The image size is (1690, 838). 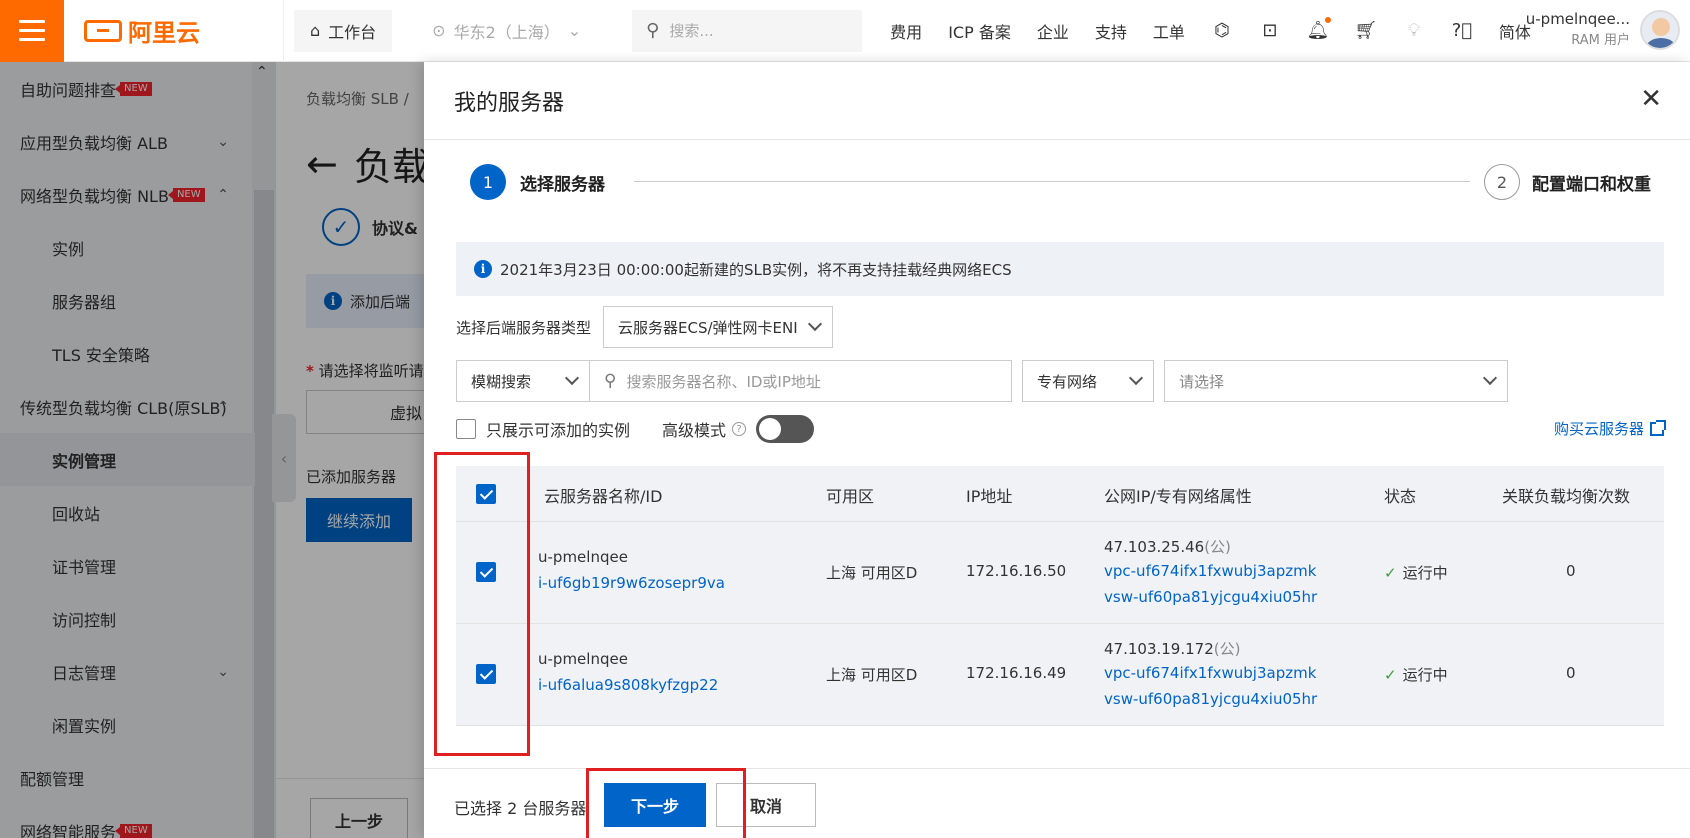 I want to click on notification-dot, so click(x=1327, y=19).